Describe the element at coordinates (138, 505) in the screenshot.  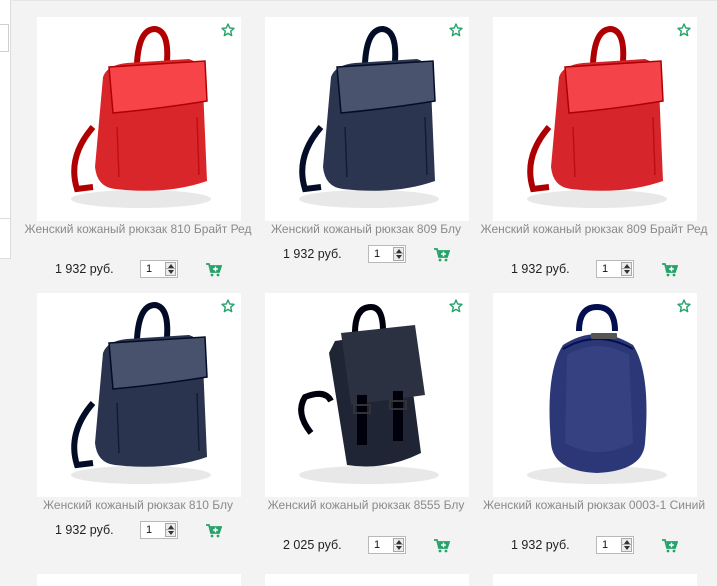
I see `product-title: Женский кожаный рюкзак 810 Блу` at that location.